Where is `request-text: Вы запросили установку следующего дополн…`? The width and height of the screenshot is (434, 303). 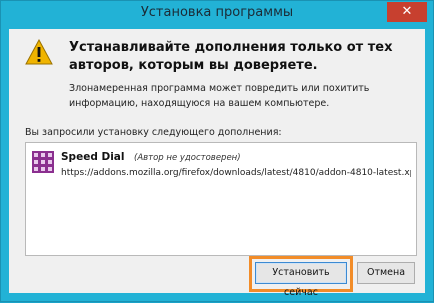
request-text: Вы запросили установку следующего дополн… is located at coordinates (153, 132).